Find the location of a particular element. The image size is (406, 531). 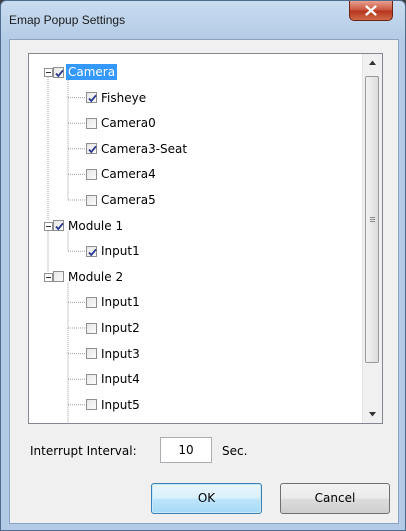

tree-child-node: Camera3-Seat is located at coordinates (137, 149).